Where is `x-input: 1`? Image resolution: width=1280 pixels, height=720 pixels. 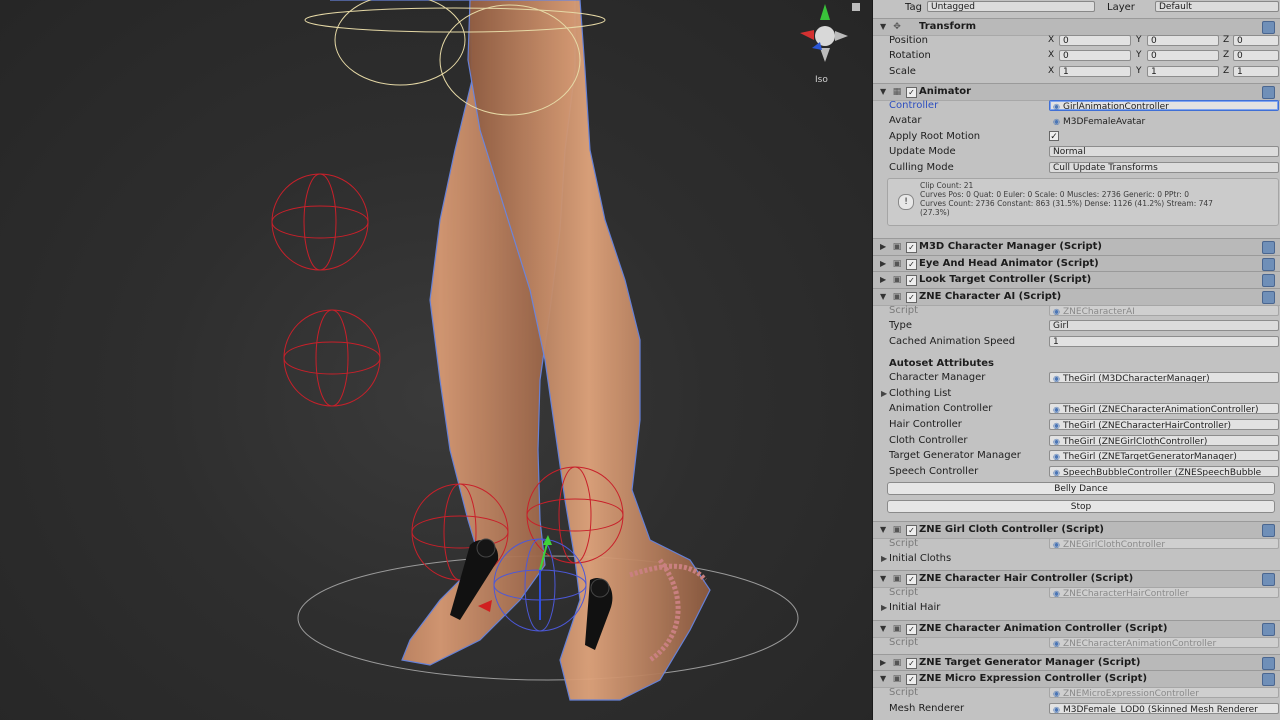 x-input: 1 is located at coordinates (1095, 71).